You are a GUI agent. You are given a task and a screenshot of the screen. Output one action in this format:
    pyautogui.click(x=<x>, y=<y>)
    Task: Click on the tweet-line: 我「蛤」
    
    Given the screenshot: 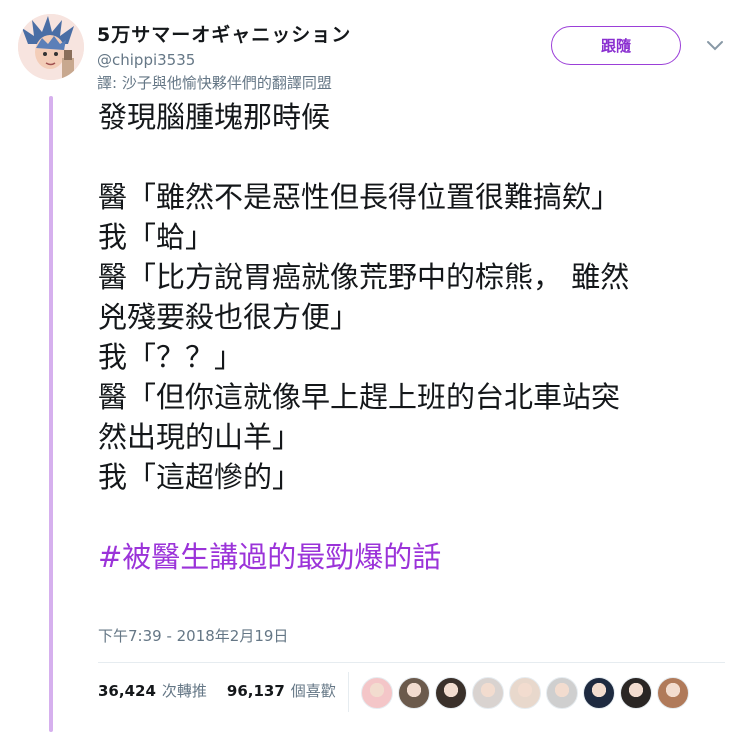 What is the action you would take?
    pyautogui.click(x=156, y=237)
    